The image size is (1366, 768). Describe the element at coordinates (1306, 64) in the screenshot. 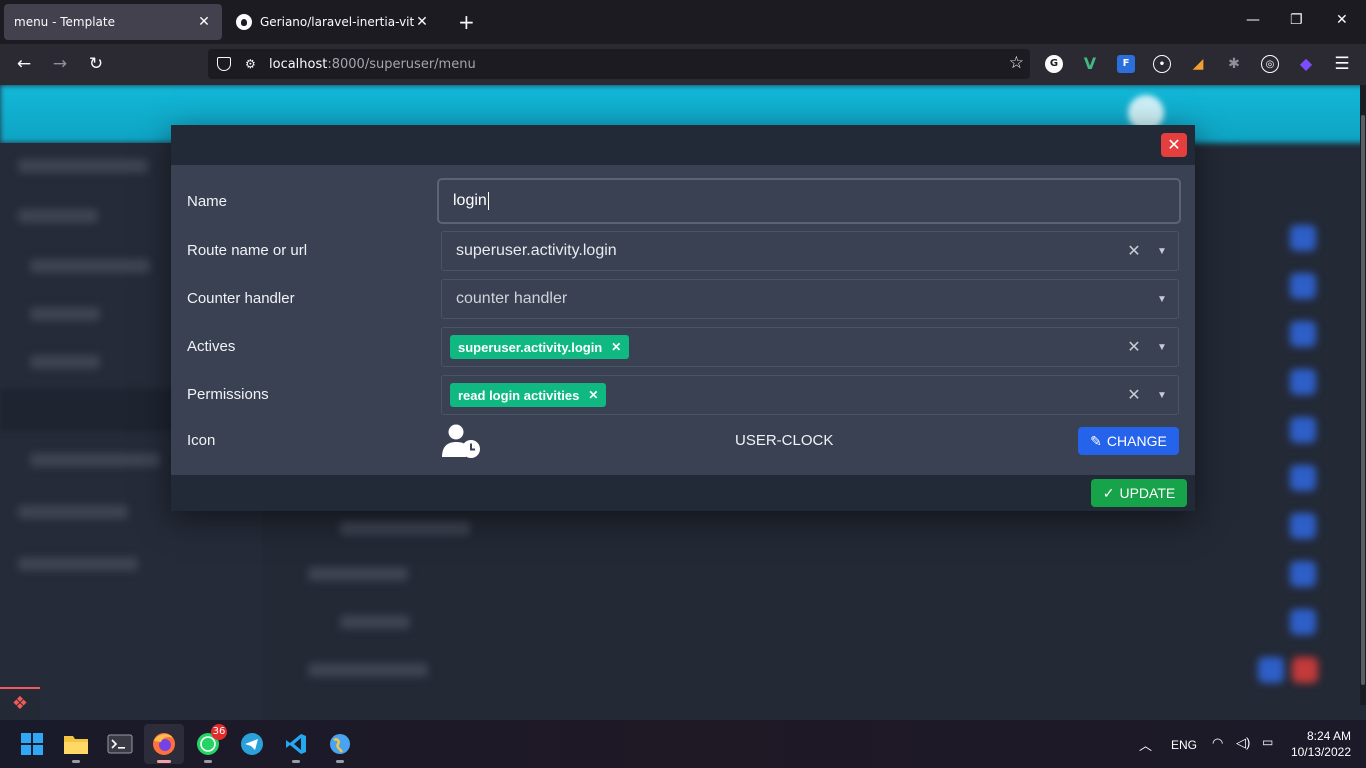

I see `extension-diamond-icon: ◆` at that location.